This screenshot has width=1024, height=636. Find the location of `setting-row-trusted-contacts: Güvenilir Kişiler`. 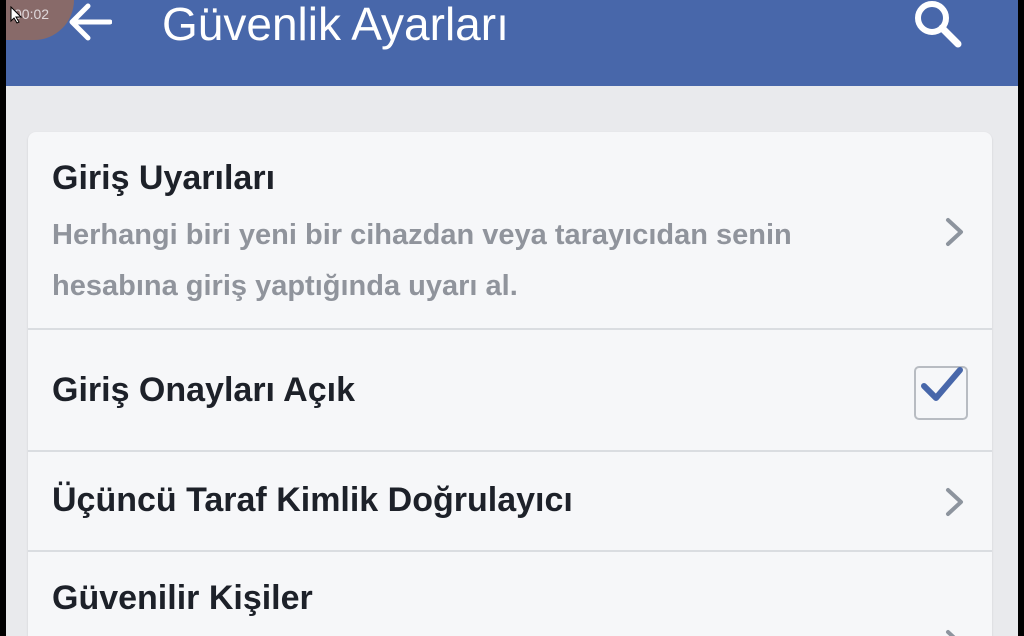

setting-row-trusted-contacts: Güvenilir Kişiler is located at coordinates (510, 594).